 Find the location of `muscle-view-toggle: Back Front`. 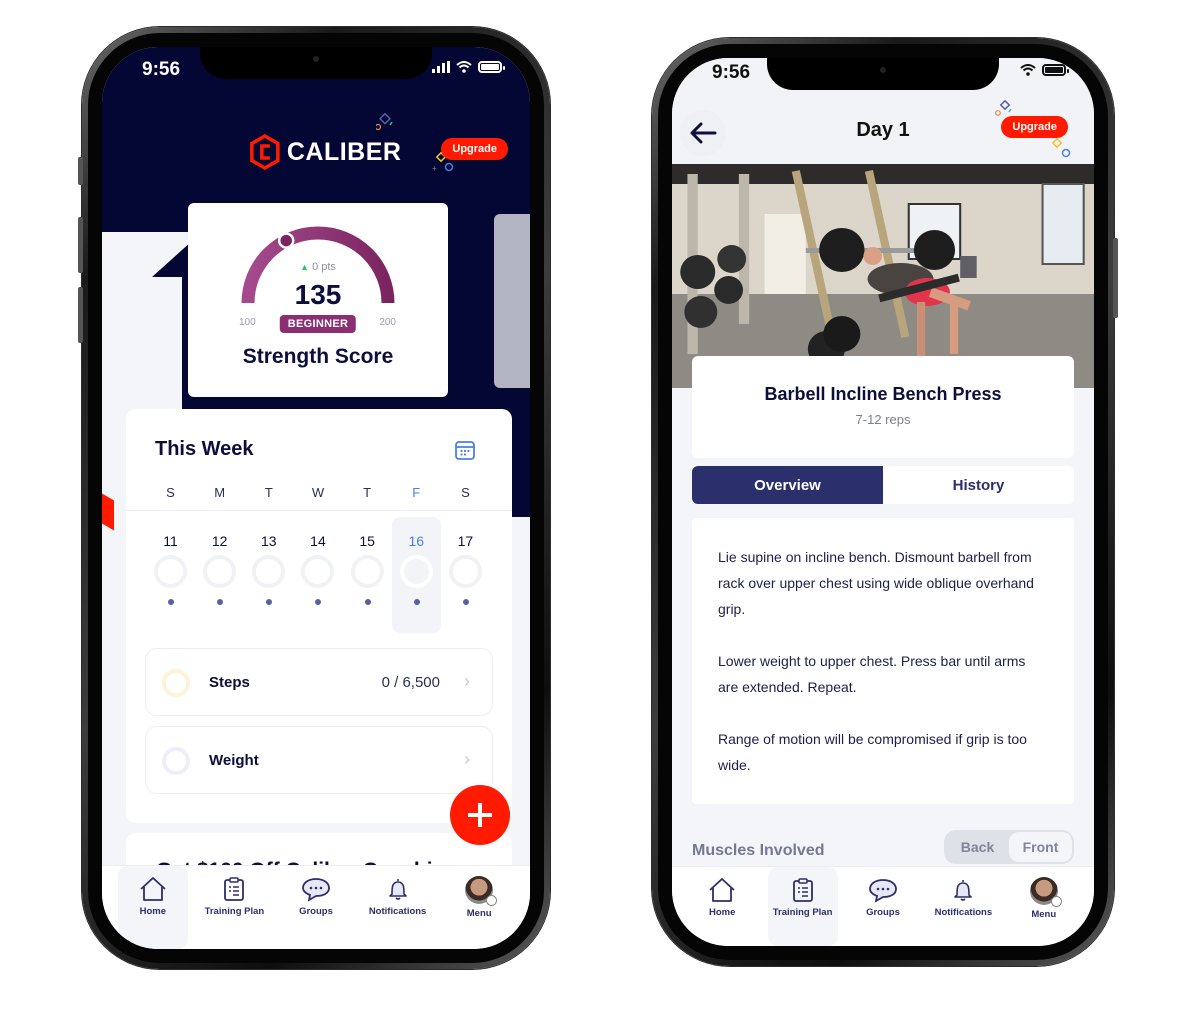

muscle-view-toggle: Back Front is located at coordinates (1009, 847).